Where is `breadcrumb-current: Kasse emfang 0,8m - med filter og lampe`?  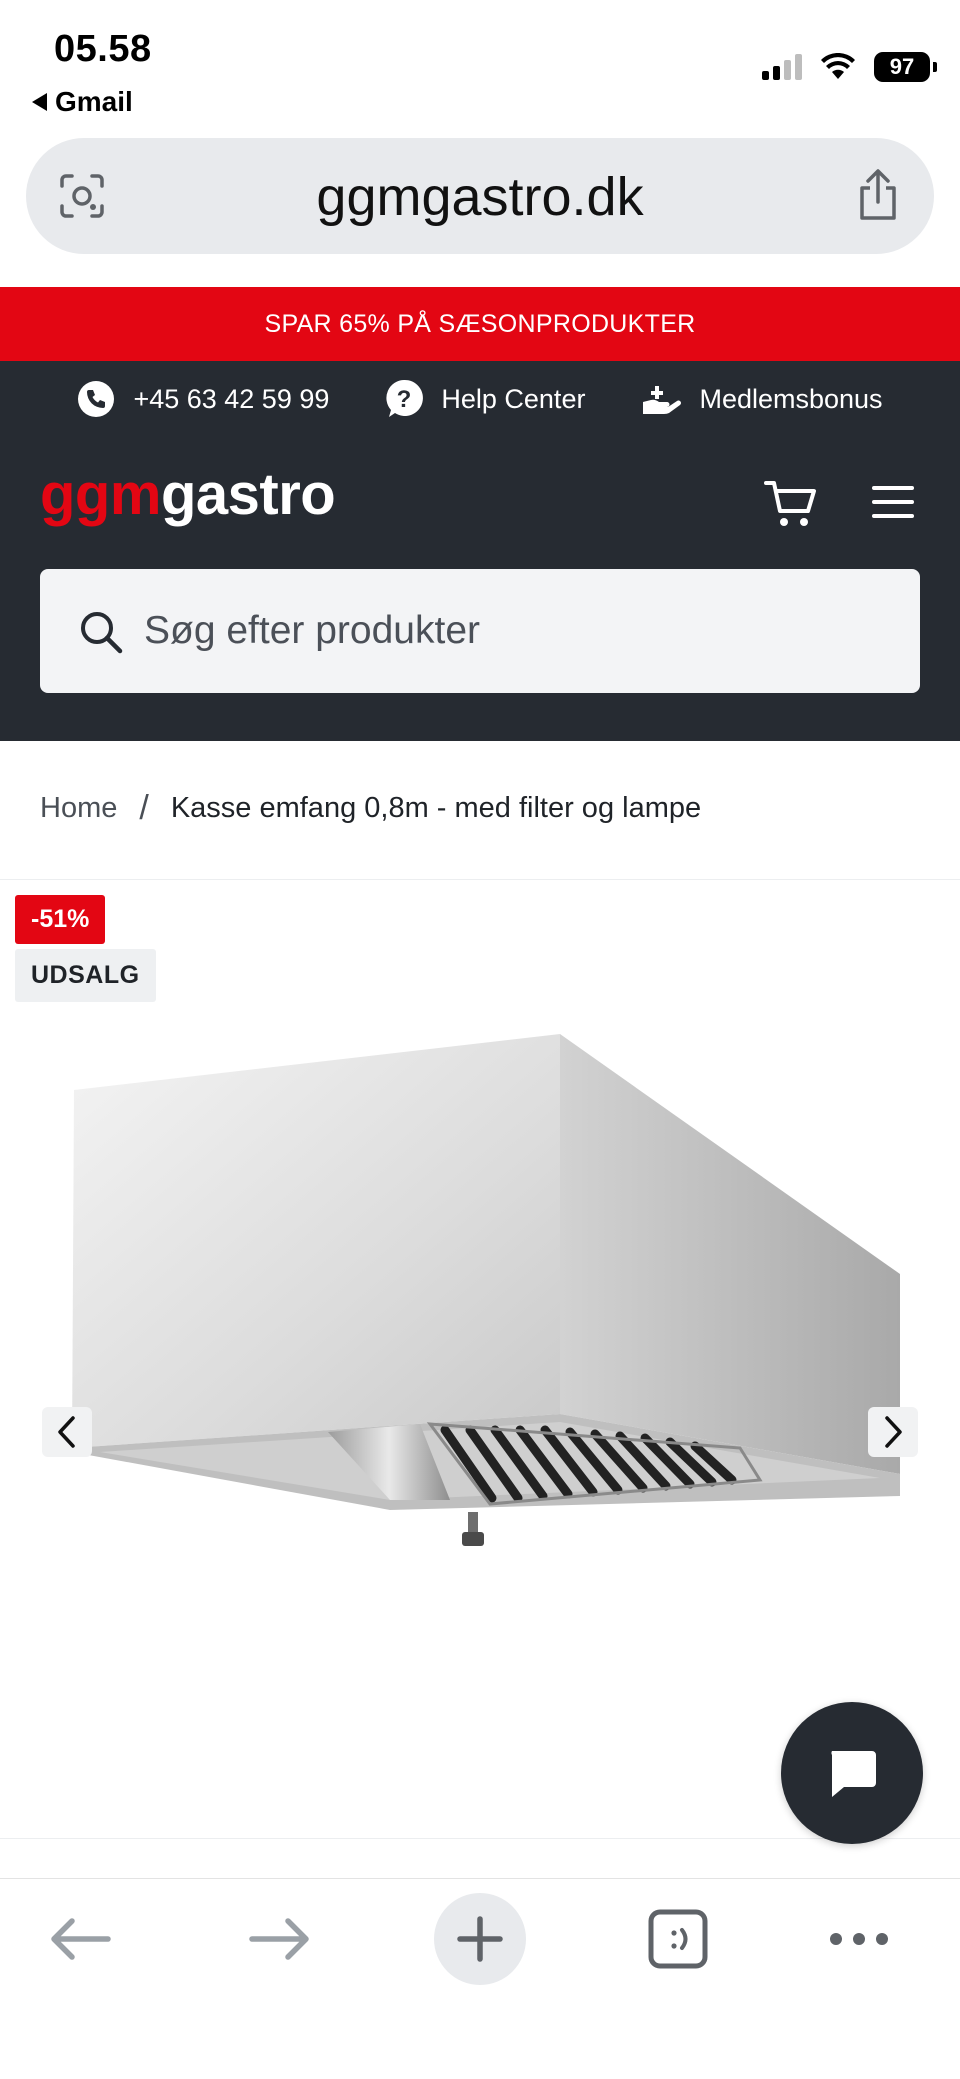
breadcrumb-current: Kasse emfang 0,8m - med filter og lampe is located at coordinates (436, 808).